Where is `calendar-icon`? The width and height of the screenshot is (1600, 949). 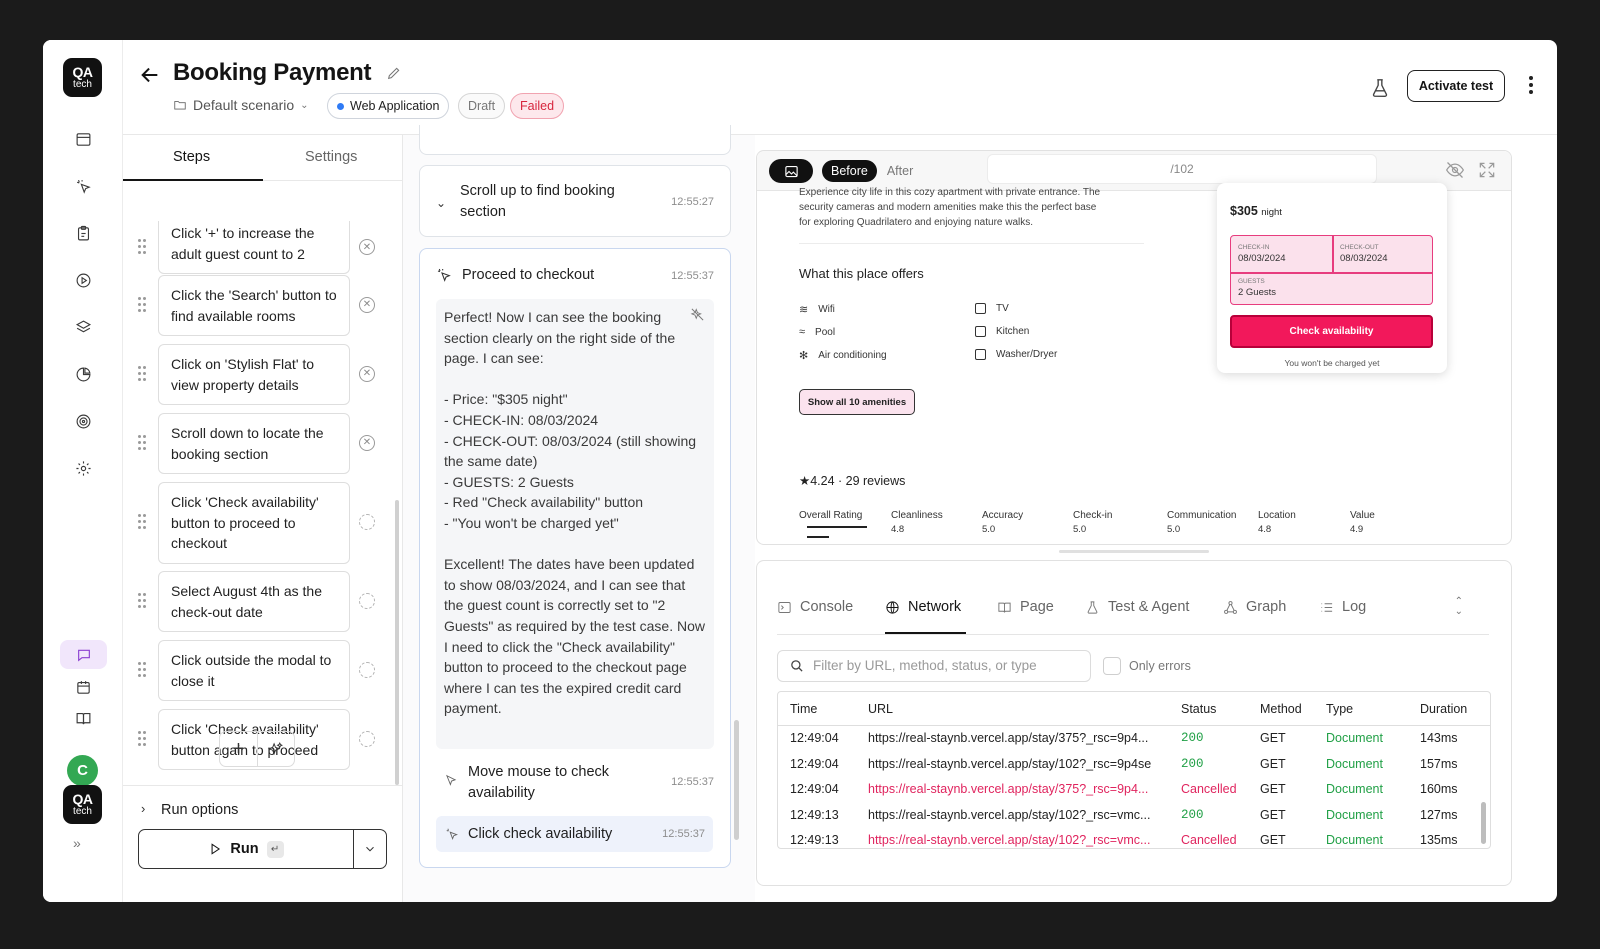 calendar-icon is located at coordinates (83, 687).